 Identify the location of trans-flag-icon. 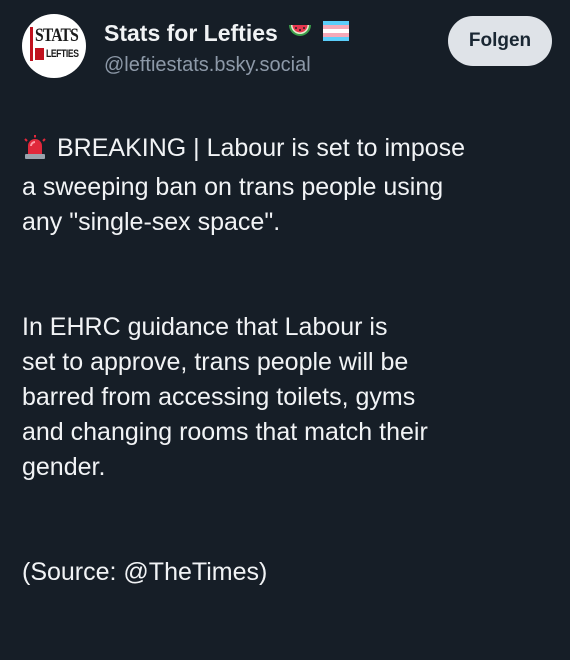
(335, 33).